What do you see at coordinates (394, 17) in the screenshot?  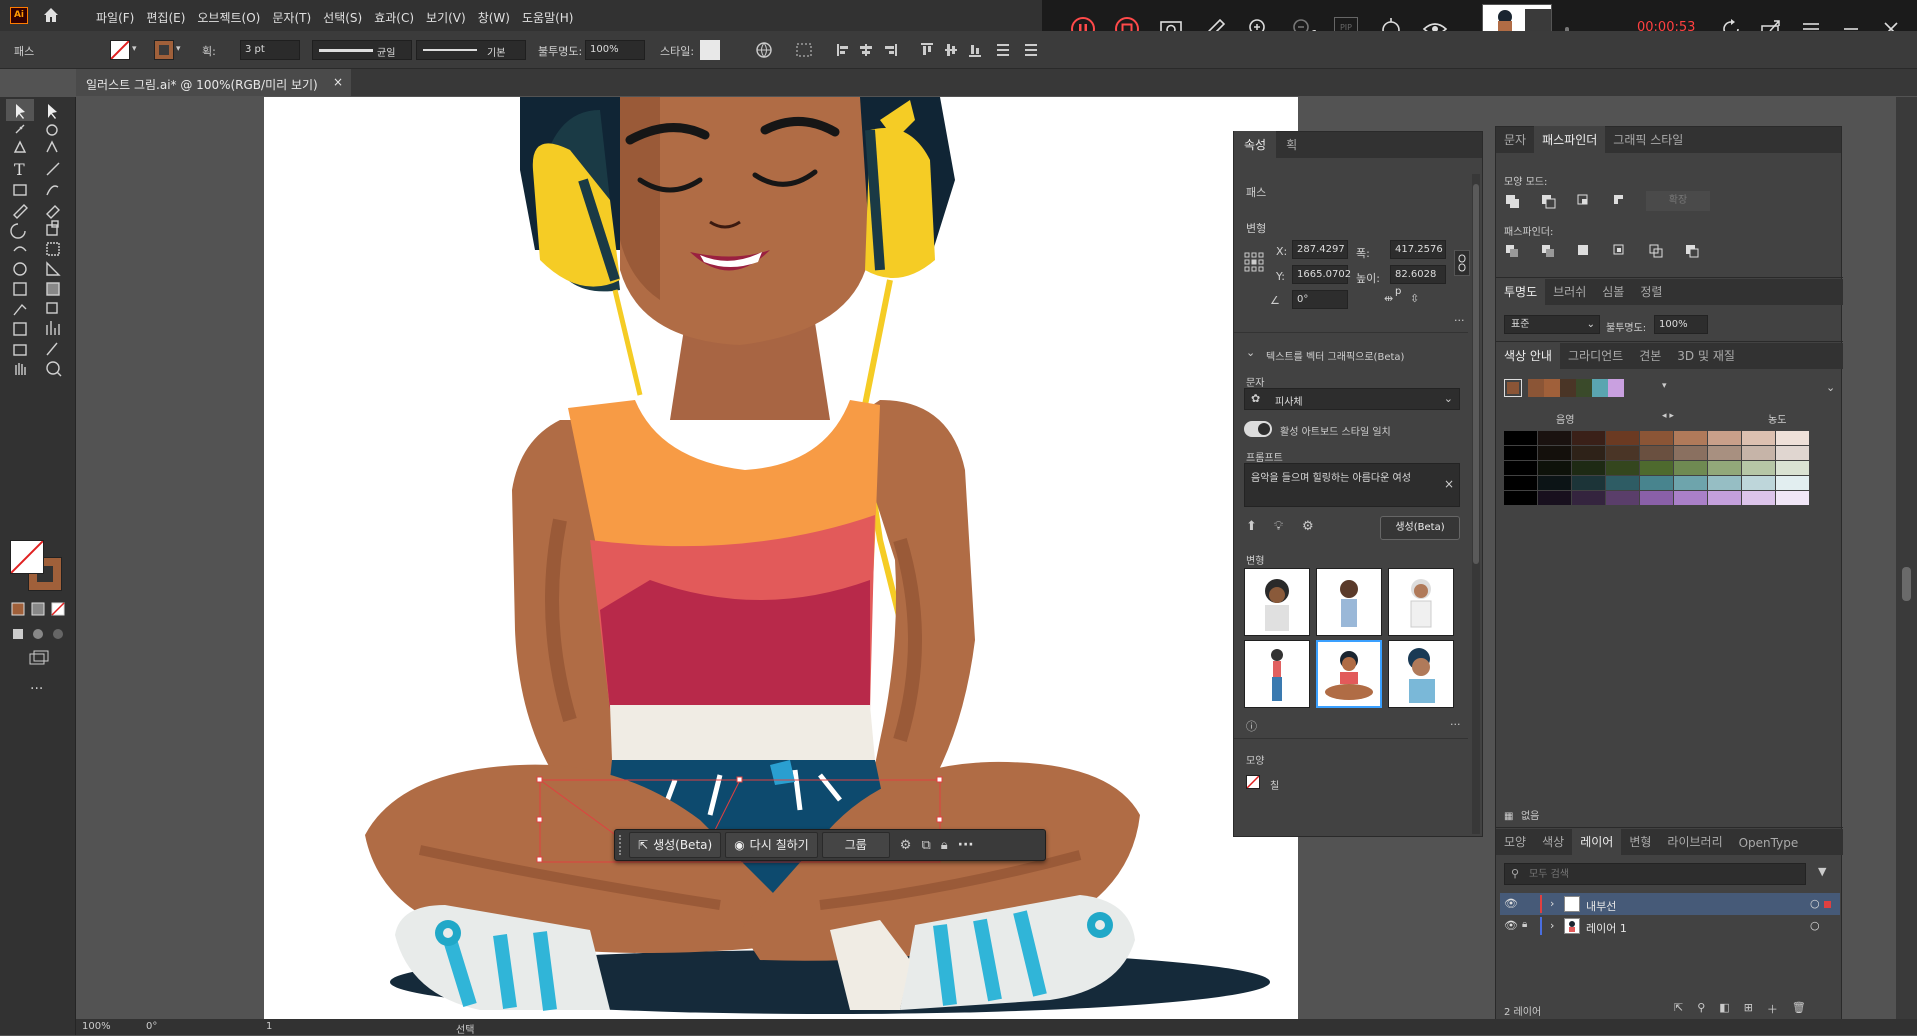 I see `menu-effect: 효과(C)` at bounding box center [394, 17].